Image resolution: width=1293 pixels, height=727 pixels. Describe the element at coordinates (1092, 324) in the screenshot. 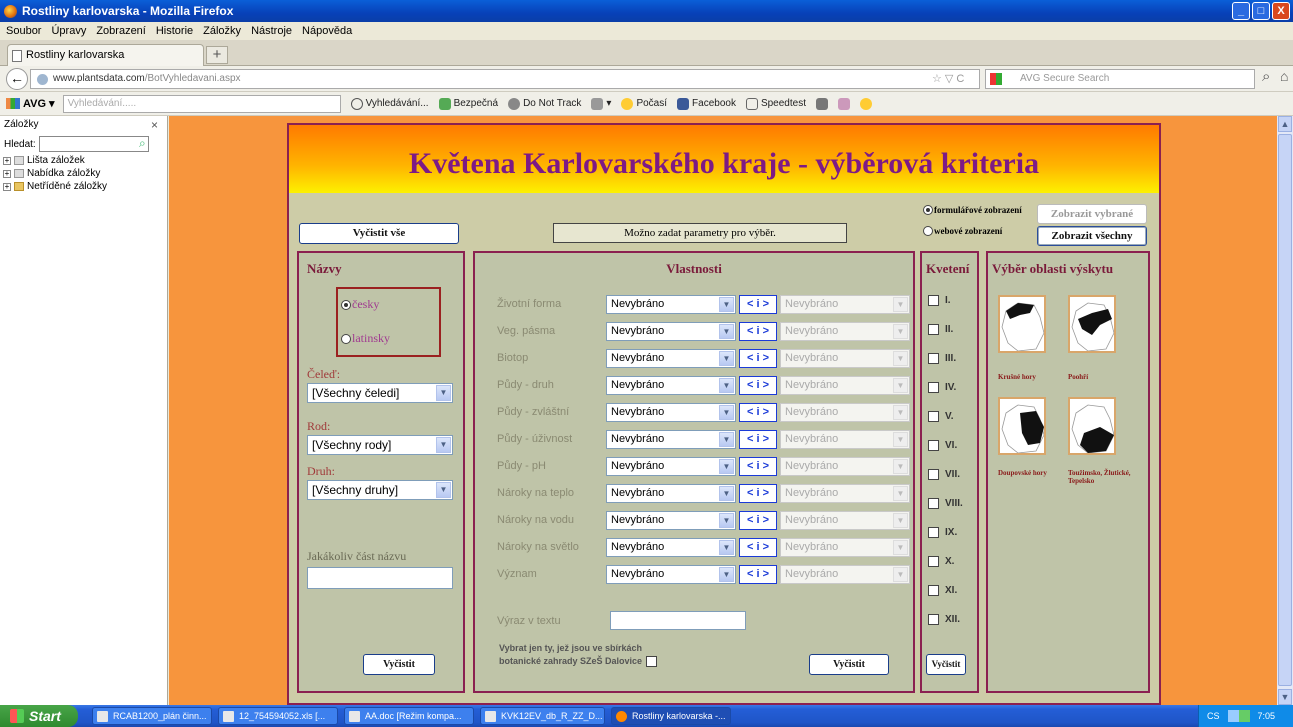

I see `map-poohri` at that location.